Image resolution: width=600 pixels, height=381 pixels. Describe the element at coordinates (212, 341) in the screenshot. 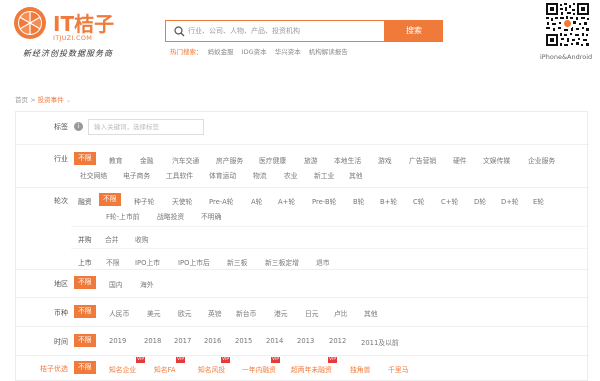

I see `time-option: 2016` at that location.